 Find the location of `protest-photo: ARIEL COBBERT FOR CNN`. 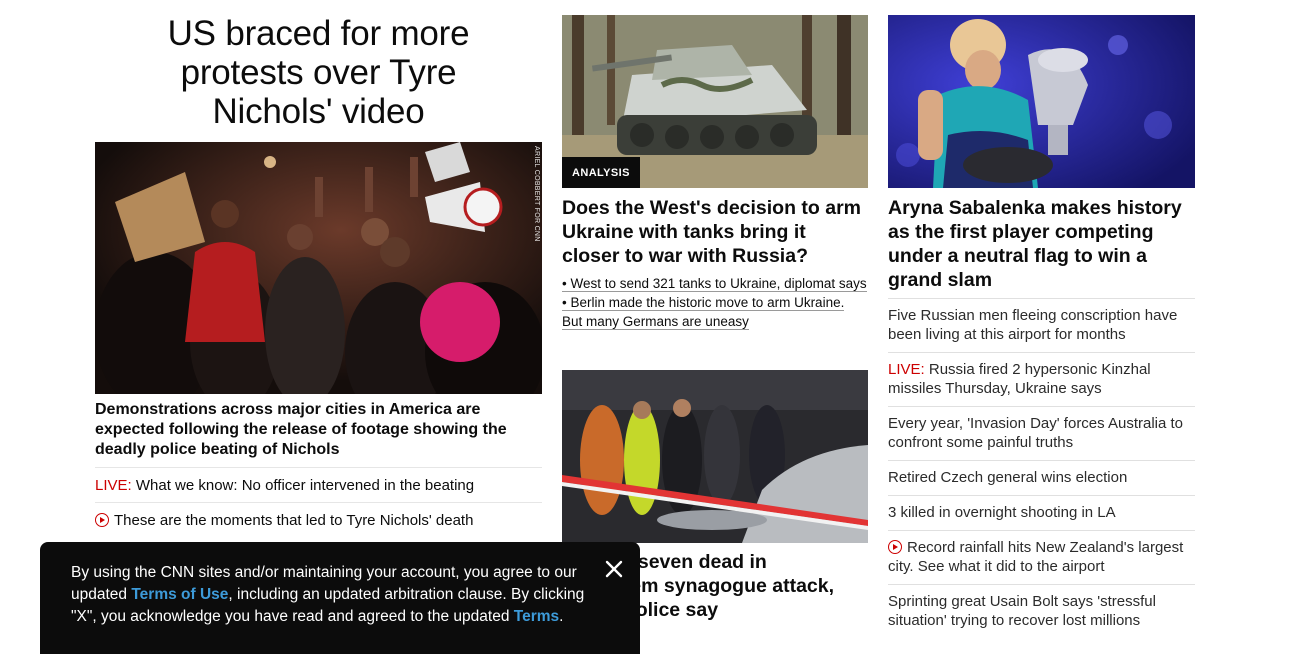

protest-photo: ARIEL COBBERT FOR CNN is located at coordinates (318, 268).